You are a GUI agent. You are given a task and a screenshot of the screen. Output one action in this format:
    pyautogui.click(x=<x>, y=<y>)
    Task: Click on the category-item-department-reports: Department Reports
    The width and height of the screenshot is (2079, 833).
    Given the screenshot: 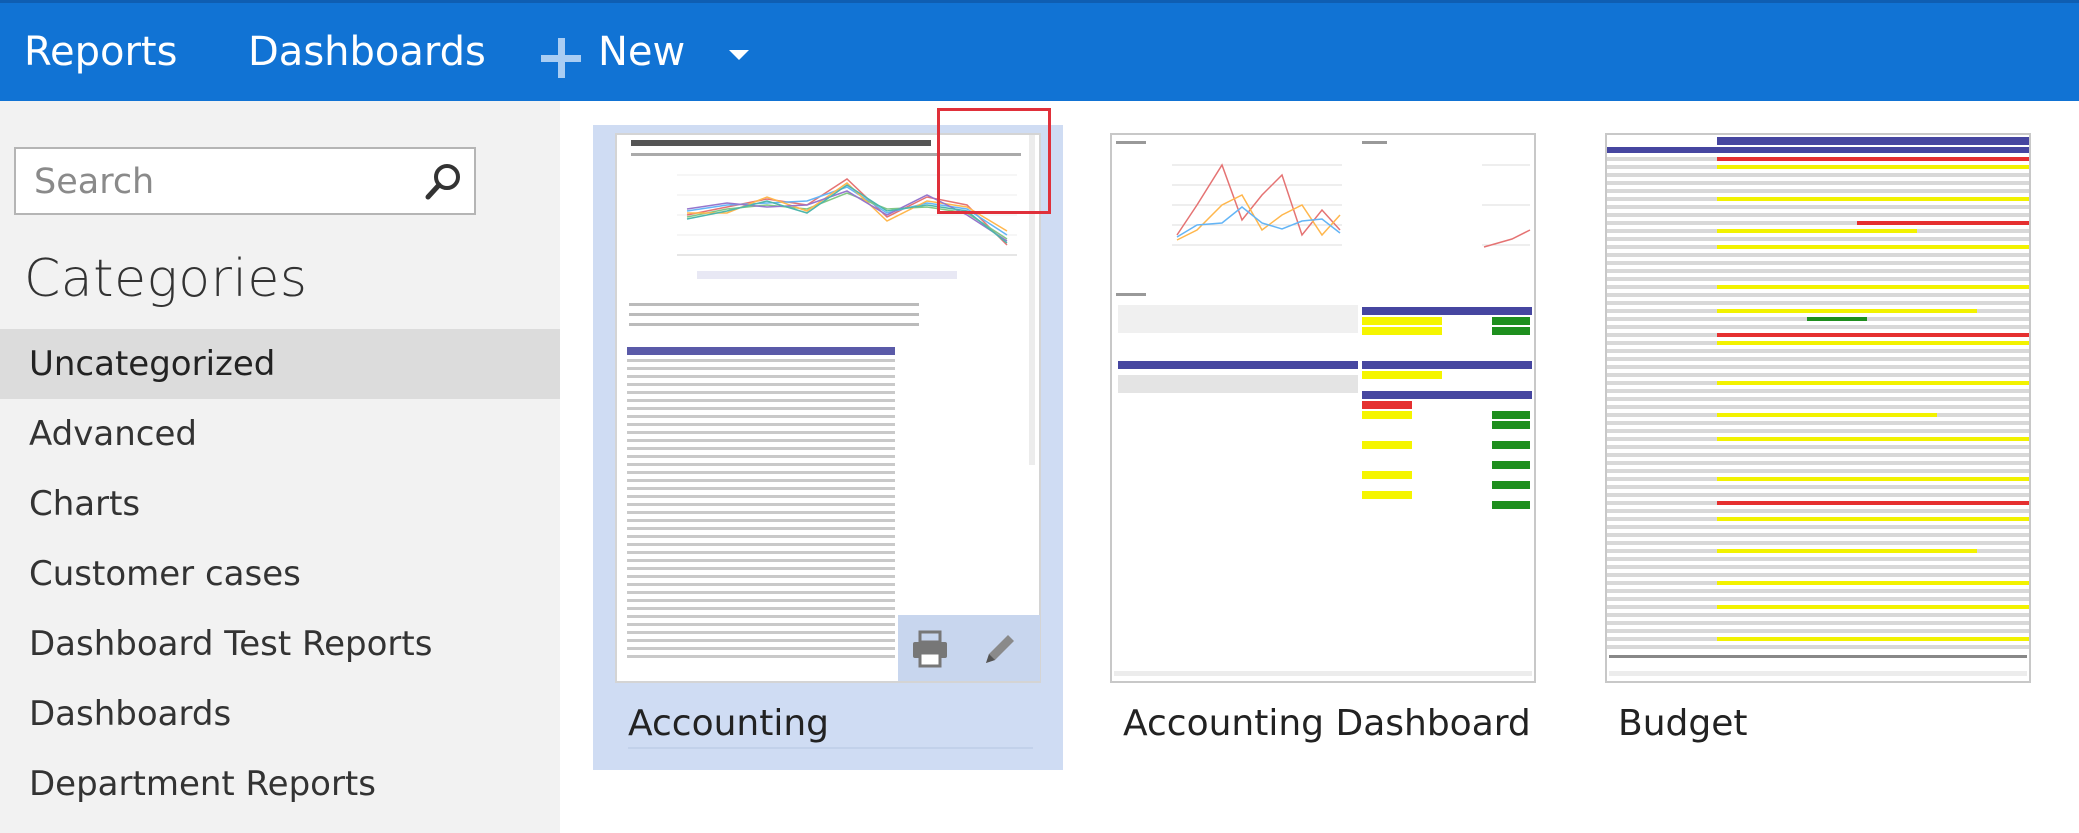 What is the action you would take?
    pyautogui.click(x=280, y=784)
    